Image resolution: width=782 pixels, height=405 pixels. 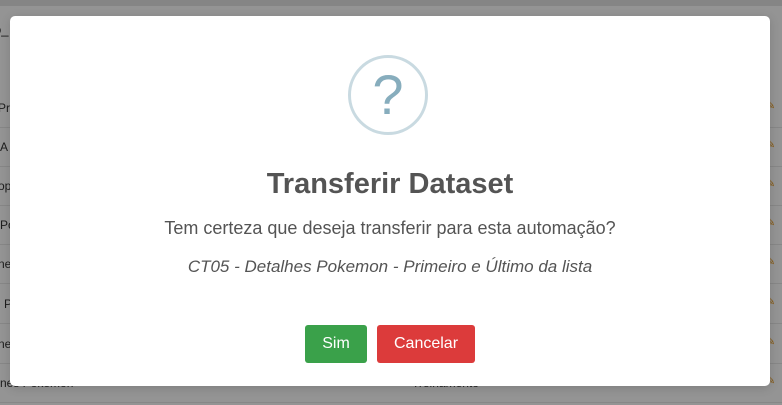 I want to click on cancel-button: Cancelar, so click(x=426, y=344).